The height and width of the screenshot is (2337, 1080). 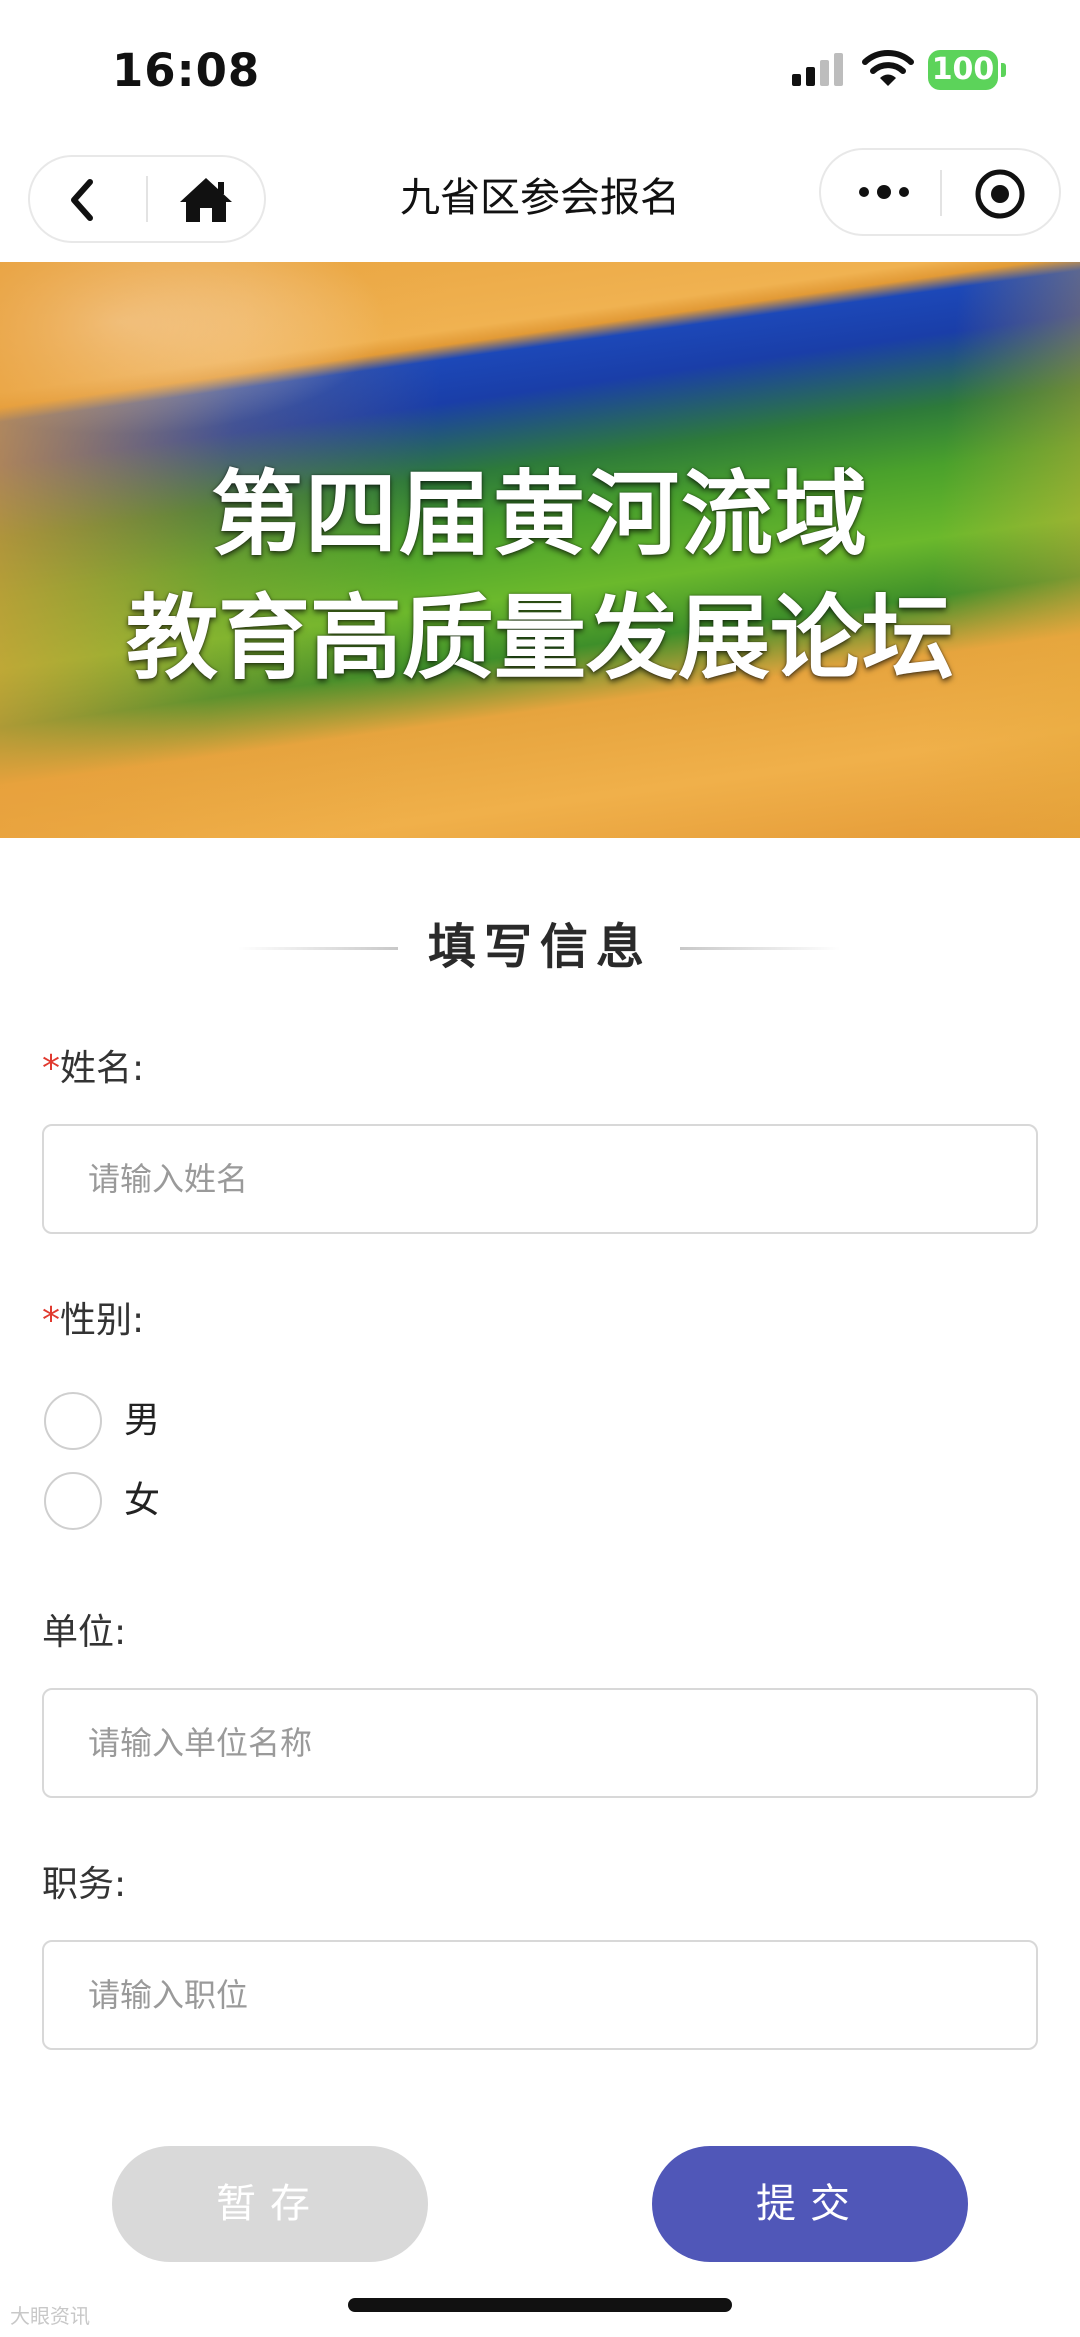 I want to click on signal-icon, so click(x=817, y=69).